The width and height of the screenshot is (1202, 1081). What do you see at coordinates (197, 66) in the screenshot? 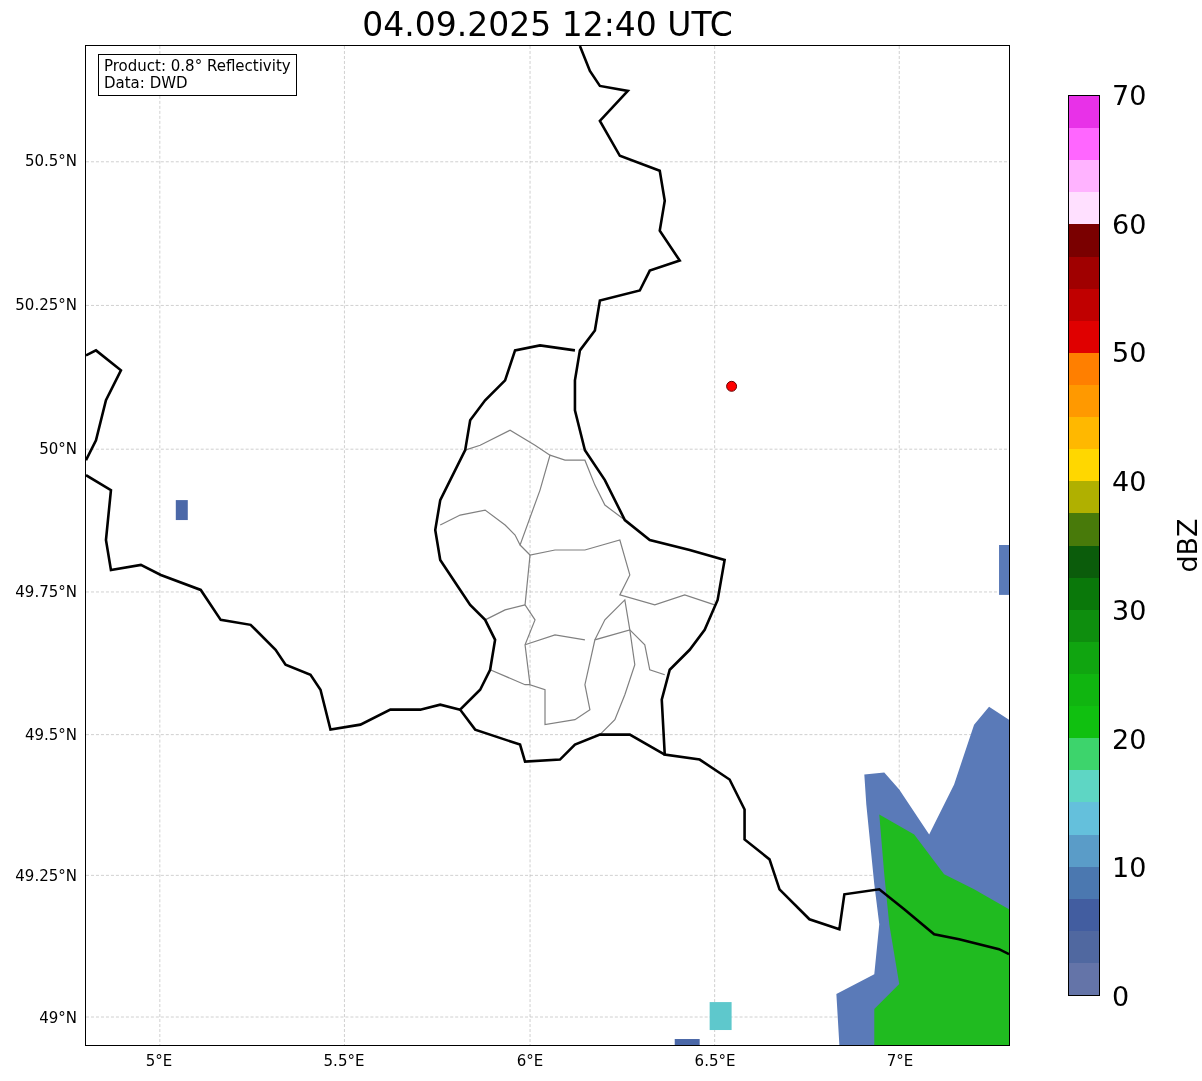
I see `info-text: Product: 0.8° Reflectivity` at bounding box center [197, 66].